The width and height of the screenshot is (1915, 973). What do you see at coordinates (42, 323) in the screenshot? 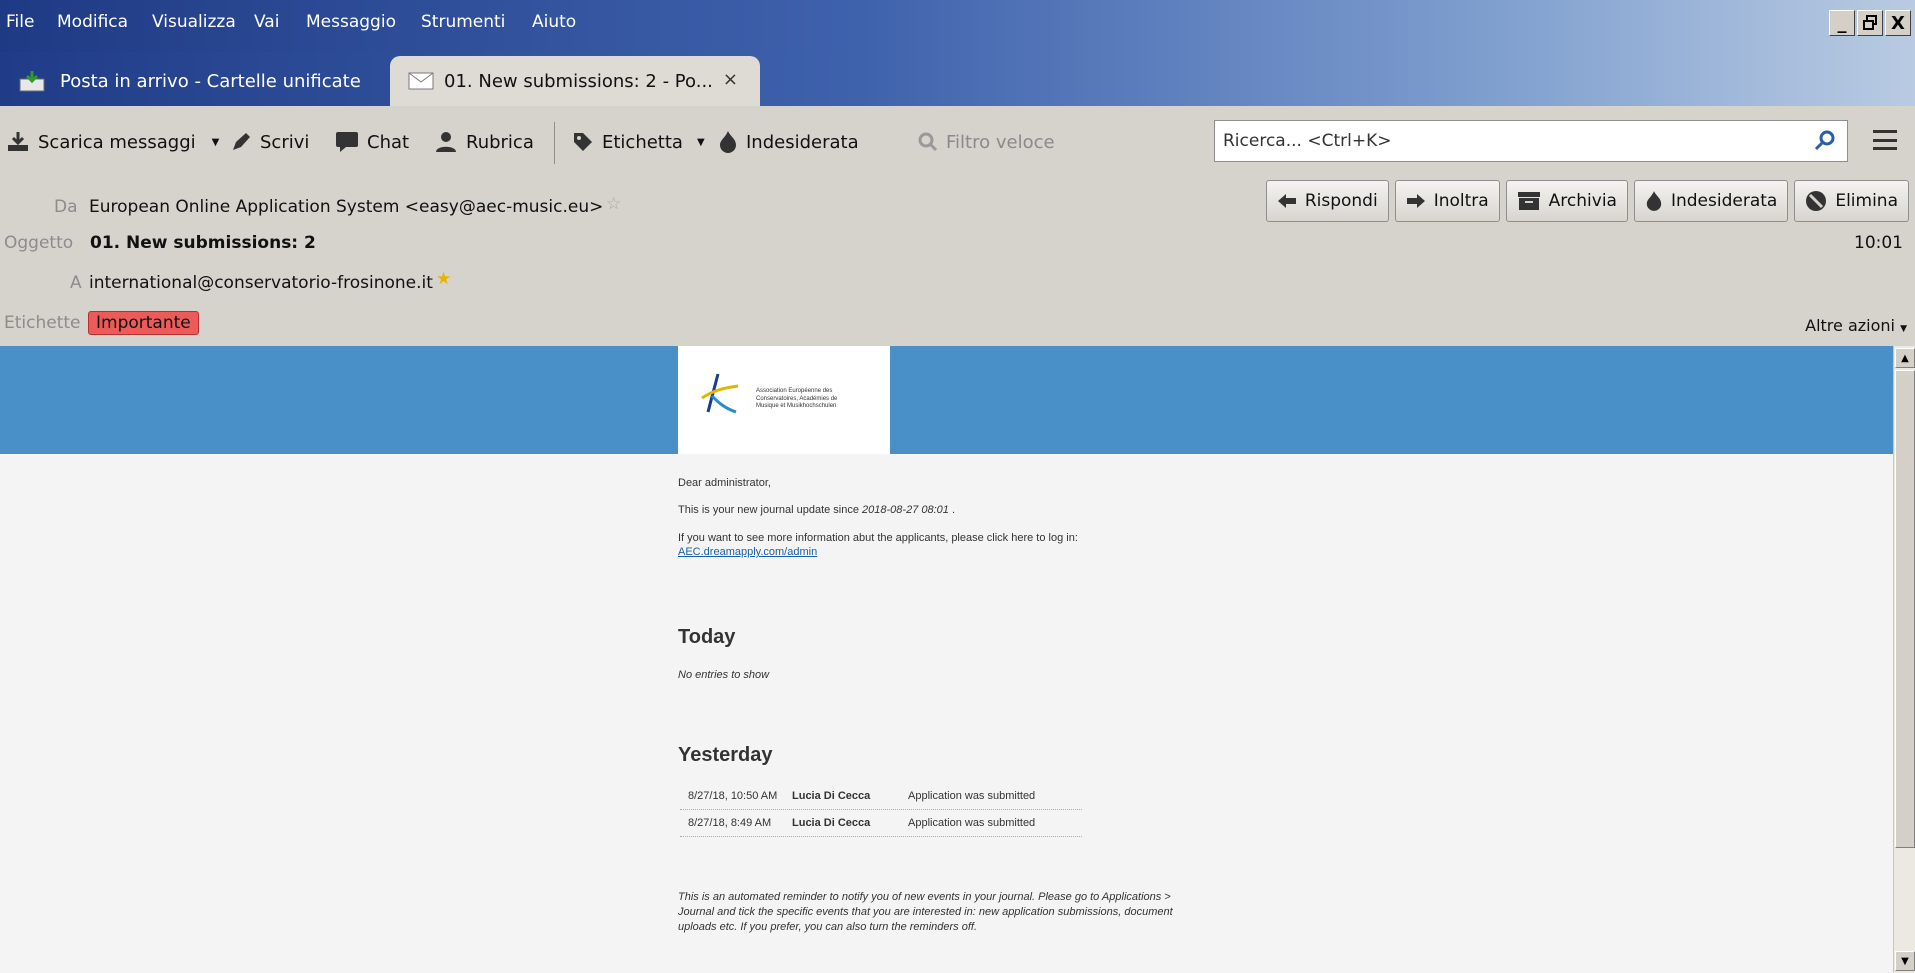
I see `tags-label: Etichette` at bounding box center [42, 323].